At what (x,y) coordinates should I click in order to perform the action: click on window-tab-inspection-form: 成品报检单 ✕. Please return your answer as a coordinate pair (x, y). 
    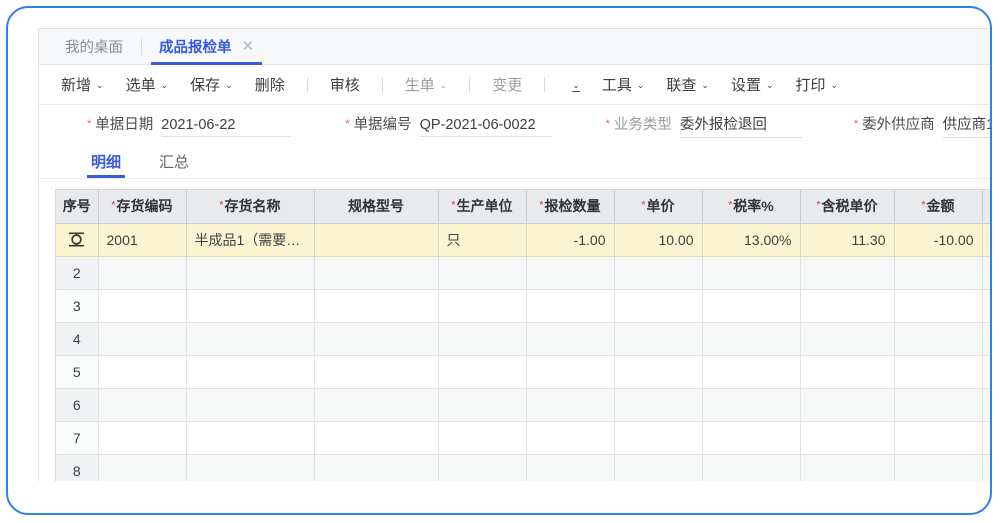
    Looking at the image, I should click on (206, 47).